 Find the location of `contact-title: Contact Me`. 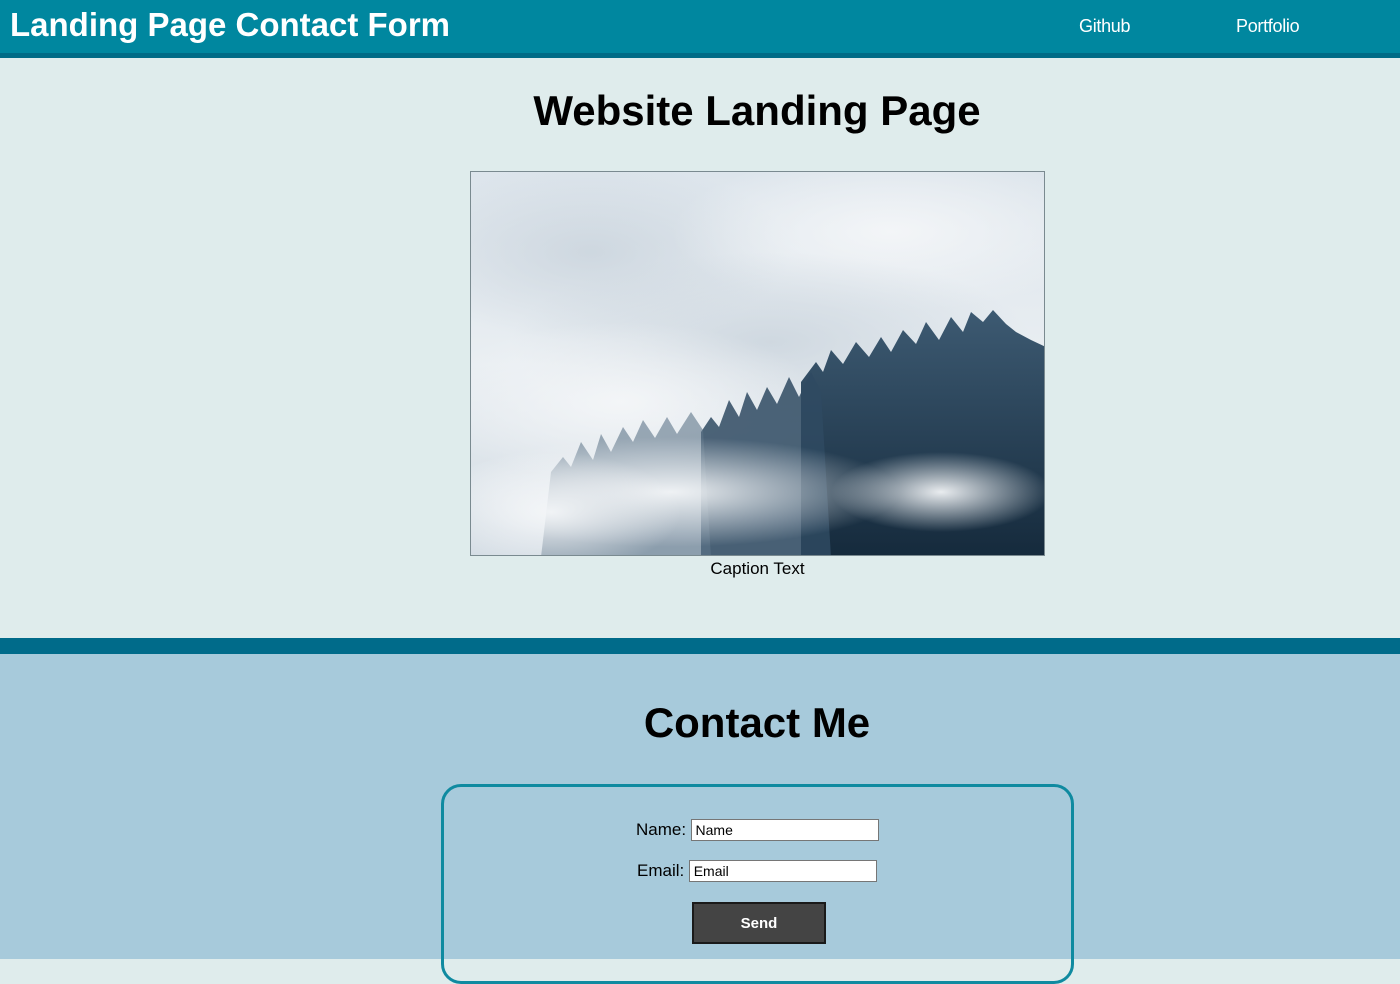

contact-title: Contact Me is located at coordinates (757, 722).